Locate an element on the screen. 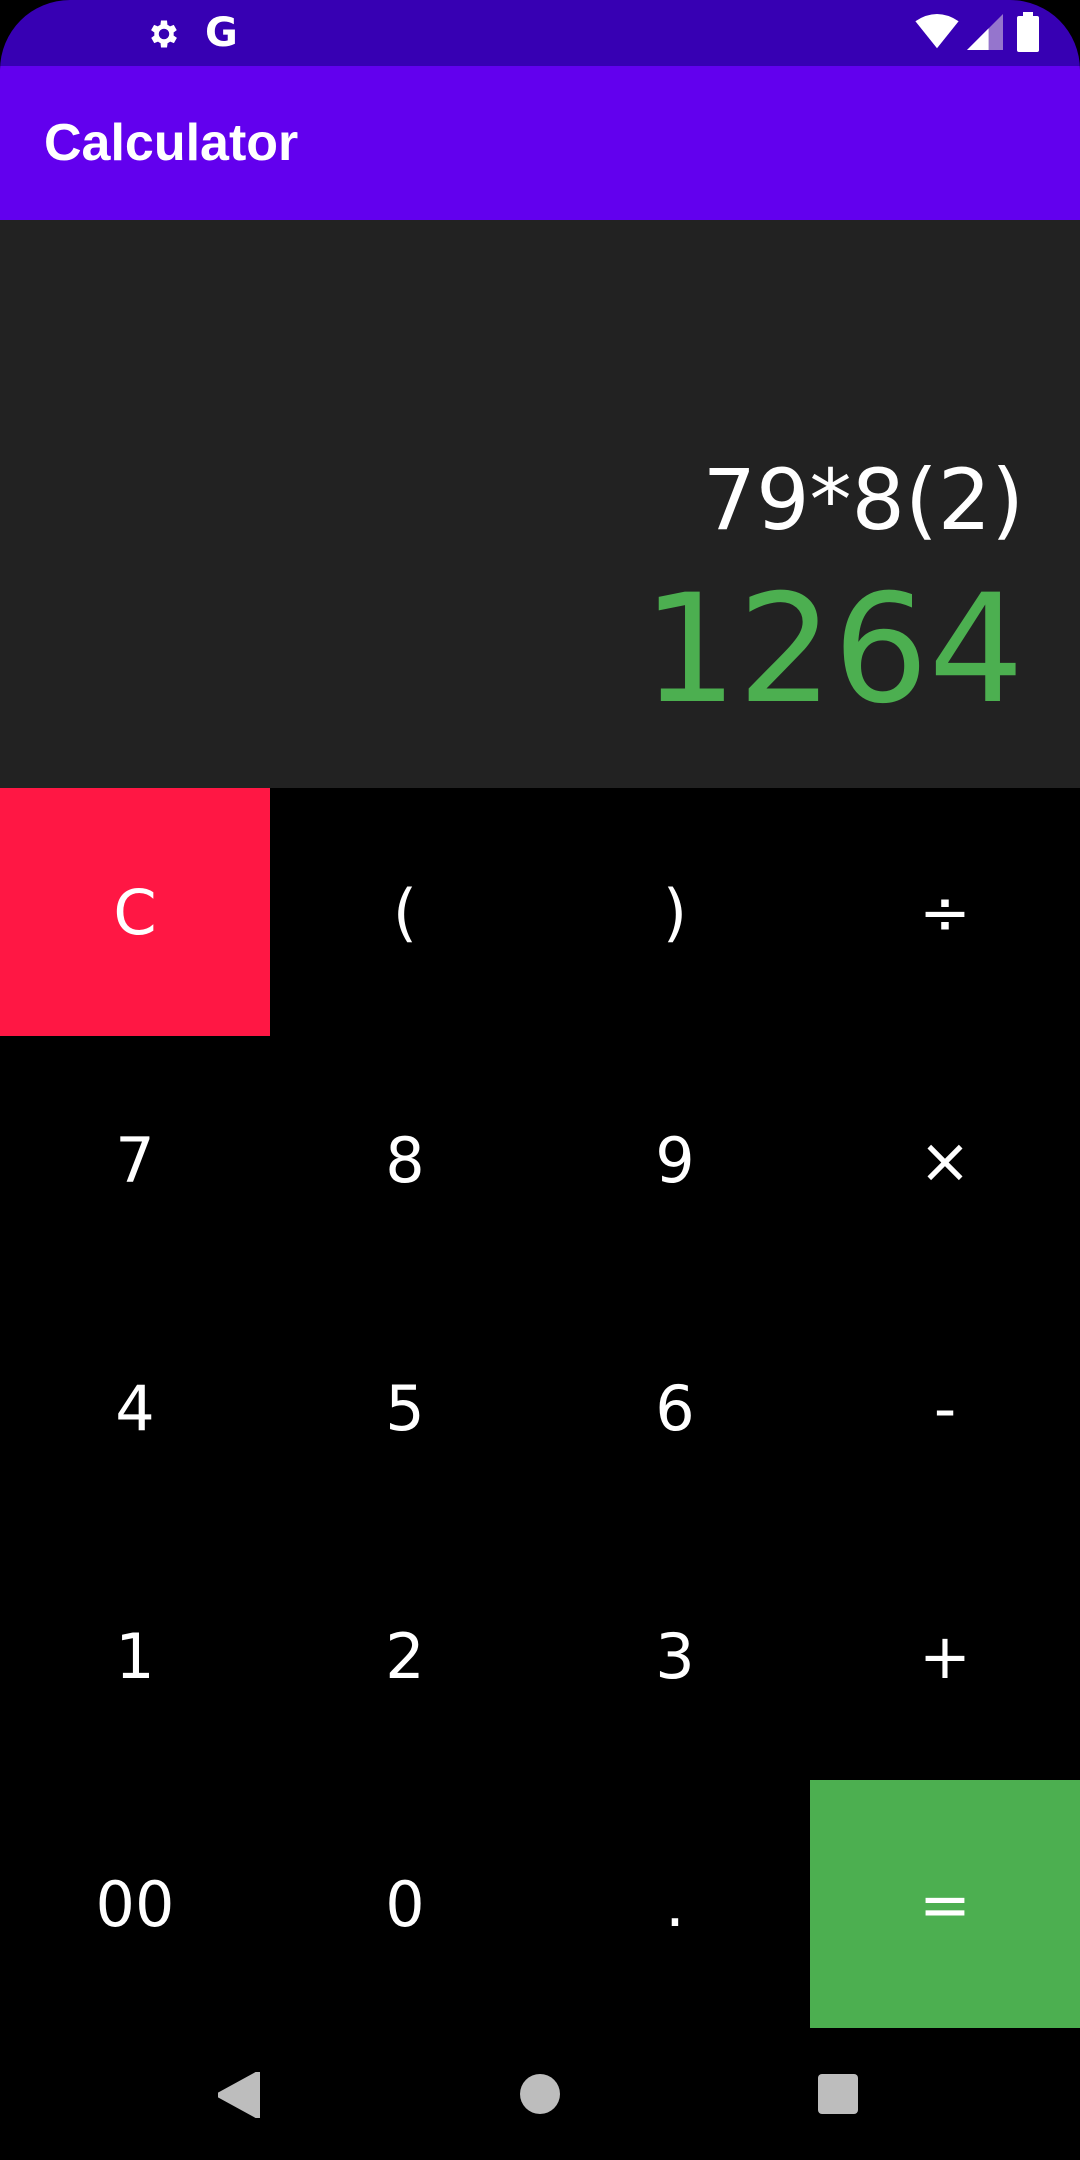 This screenshot has height=2160, width=1080. battery-icon is located at coordinates (1028, 32).